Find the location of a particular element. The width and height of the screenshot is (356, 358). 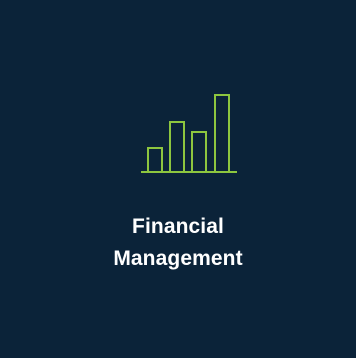

bar-chart-icon is located at coordinates (189, 134).